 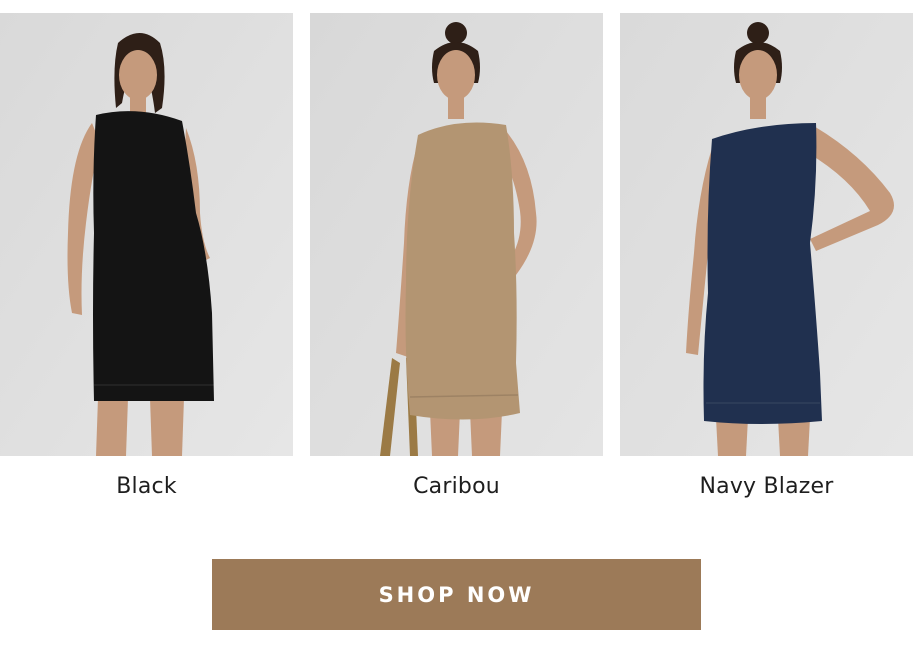 I want to click on product-label-black: Black, so click(x=146, y=486).